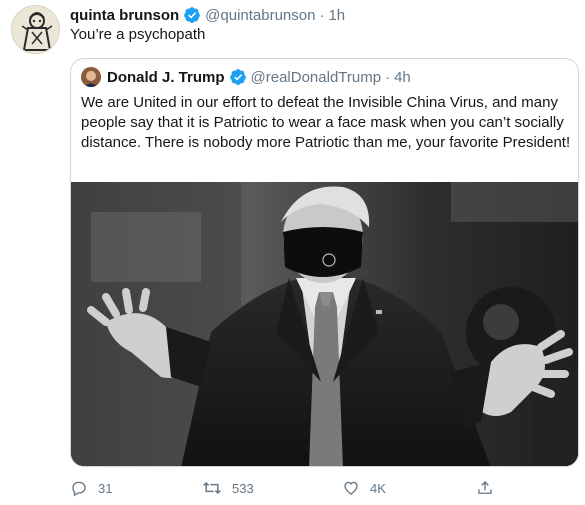  I want to click on author-handle: @quintabrunson, so click(260, 15).